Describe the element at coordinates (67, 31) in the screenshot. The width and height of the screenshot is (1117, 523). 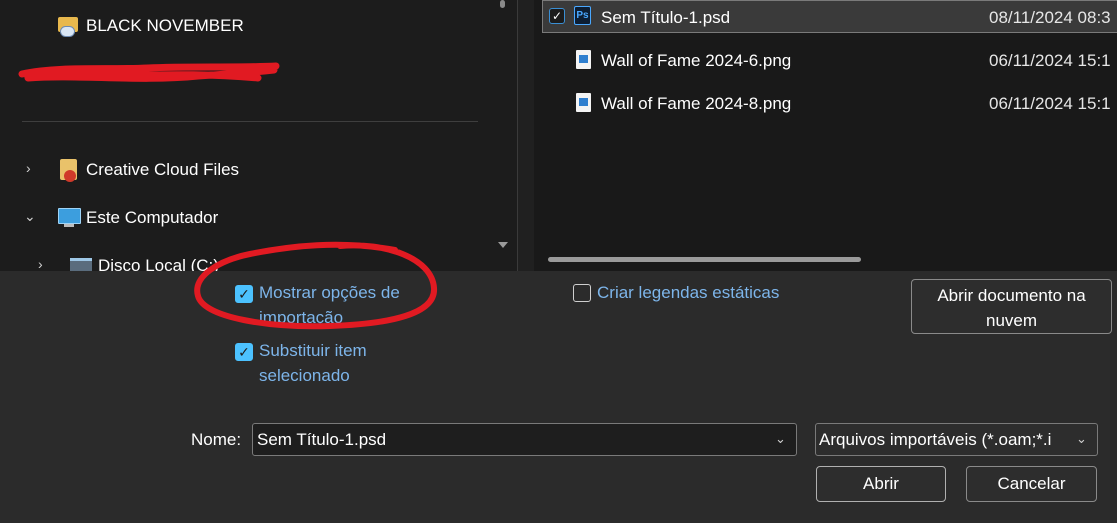
I see `cloud-sync-icon` at that location.